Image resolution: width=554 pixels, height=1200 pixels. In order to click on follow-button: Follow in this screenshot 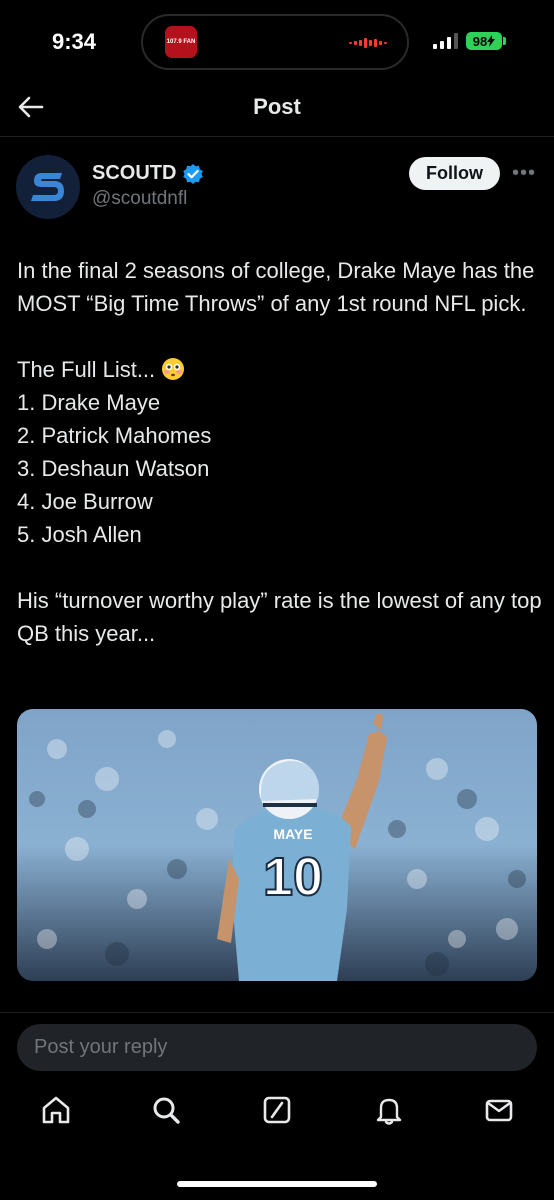, I will do `click(454, 173)`.